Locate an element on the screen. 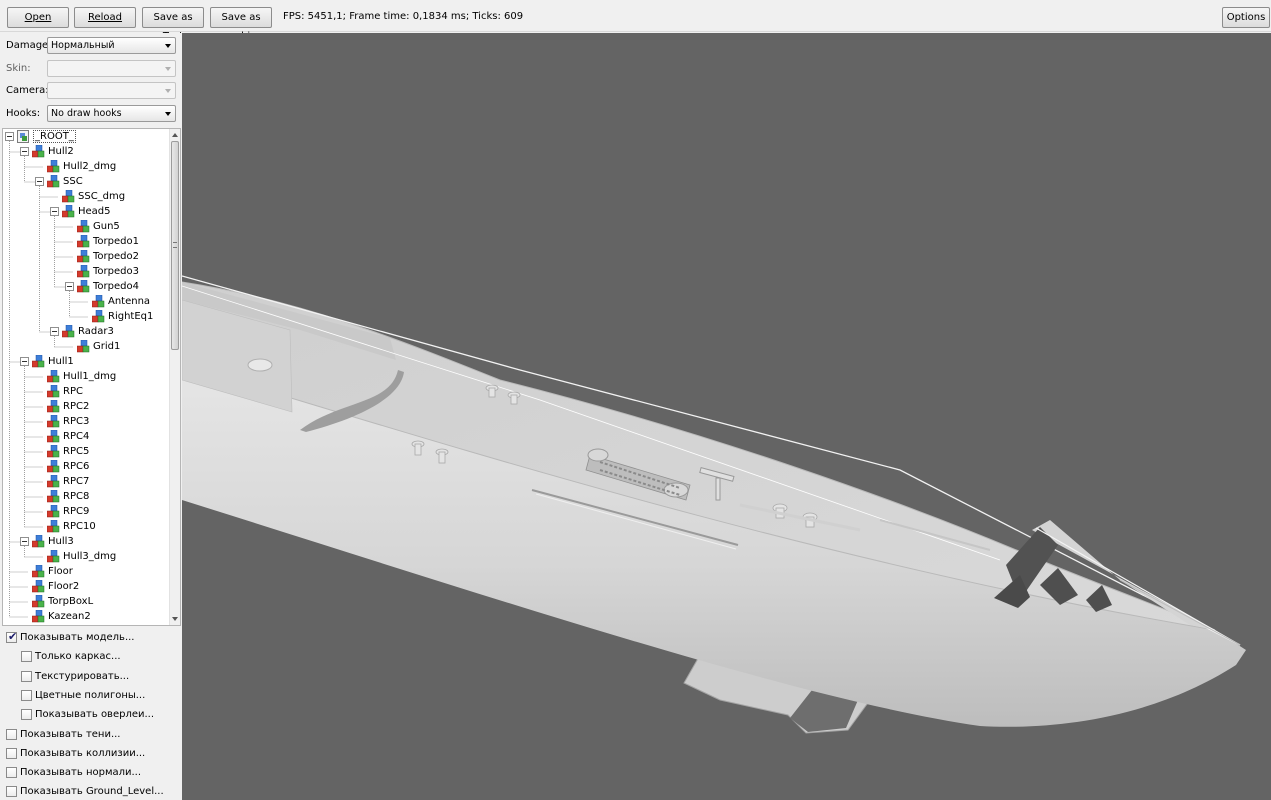  tree-node-label: RPC9 is located at coordinates (76, 511).